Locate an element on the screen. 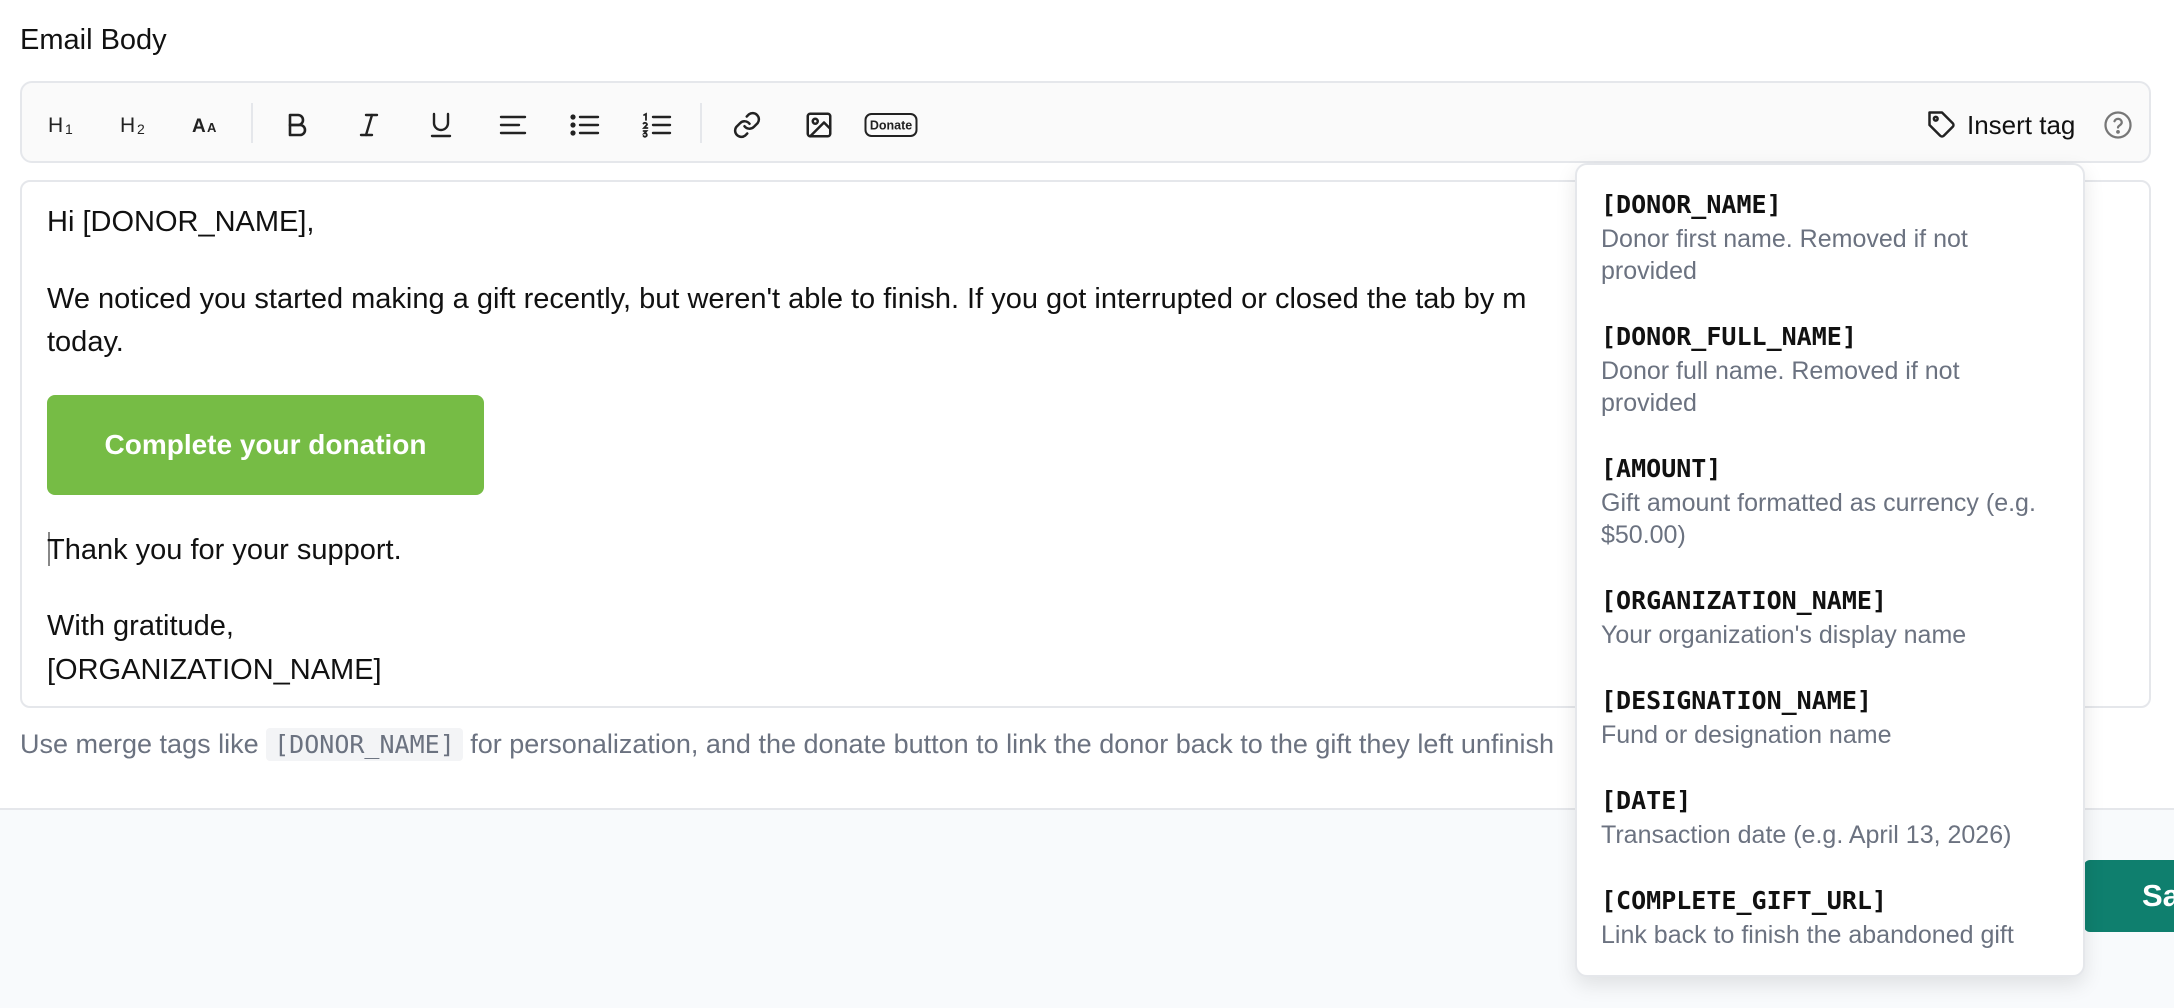 This screenshot has width=2174, height=1008. svg-text: Donate is located at coordinates (891, 126).